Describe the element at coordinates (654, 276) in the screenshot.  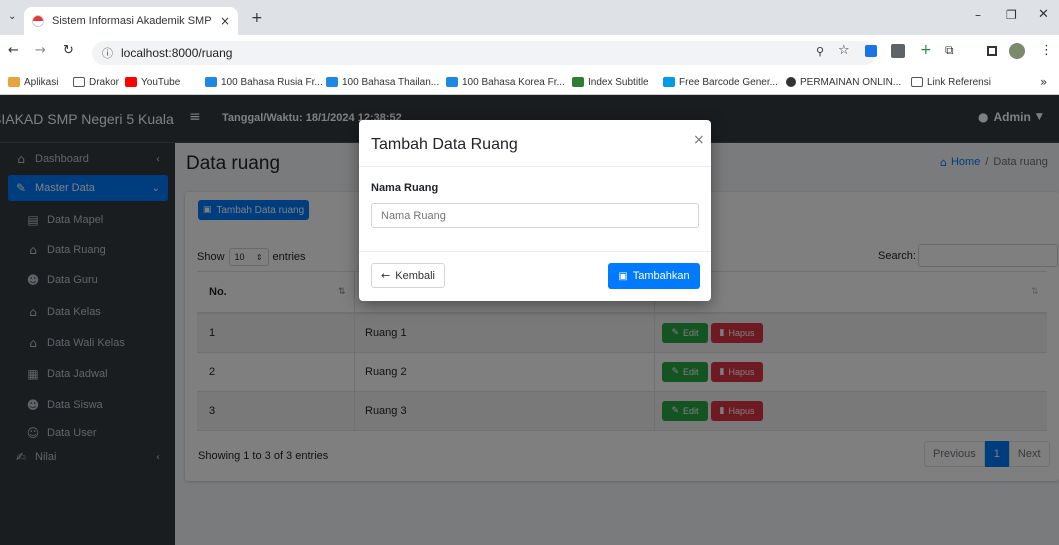
I see `submit-button: ▣ Tambahkan` at that location.